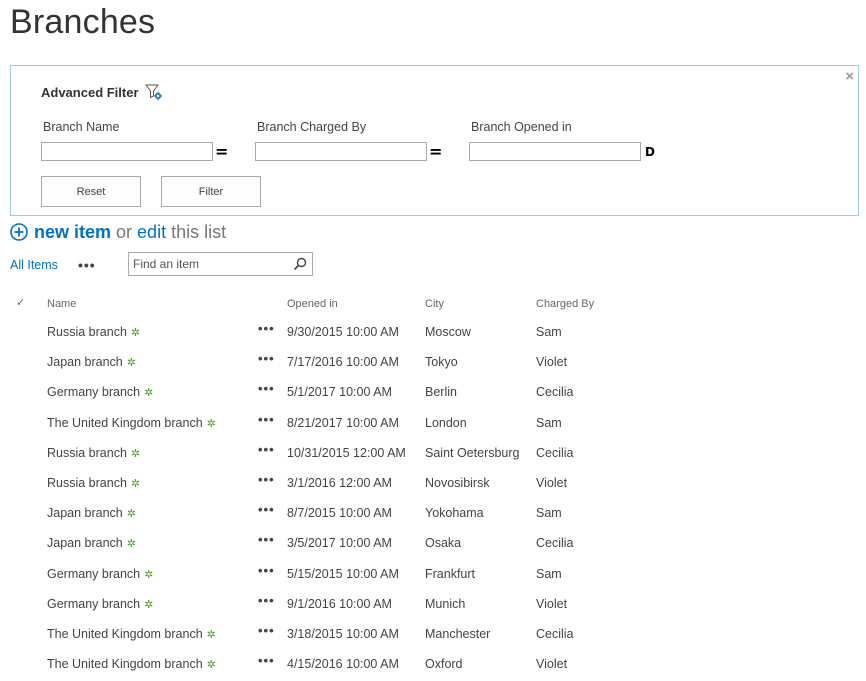  I want to click on search-icon, so click(300, 264).